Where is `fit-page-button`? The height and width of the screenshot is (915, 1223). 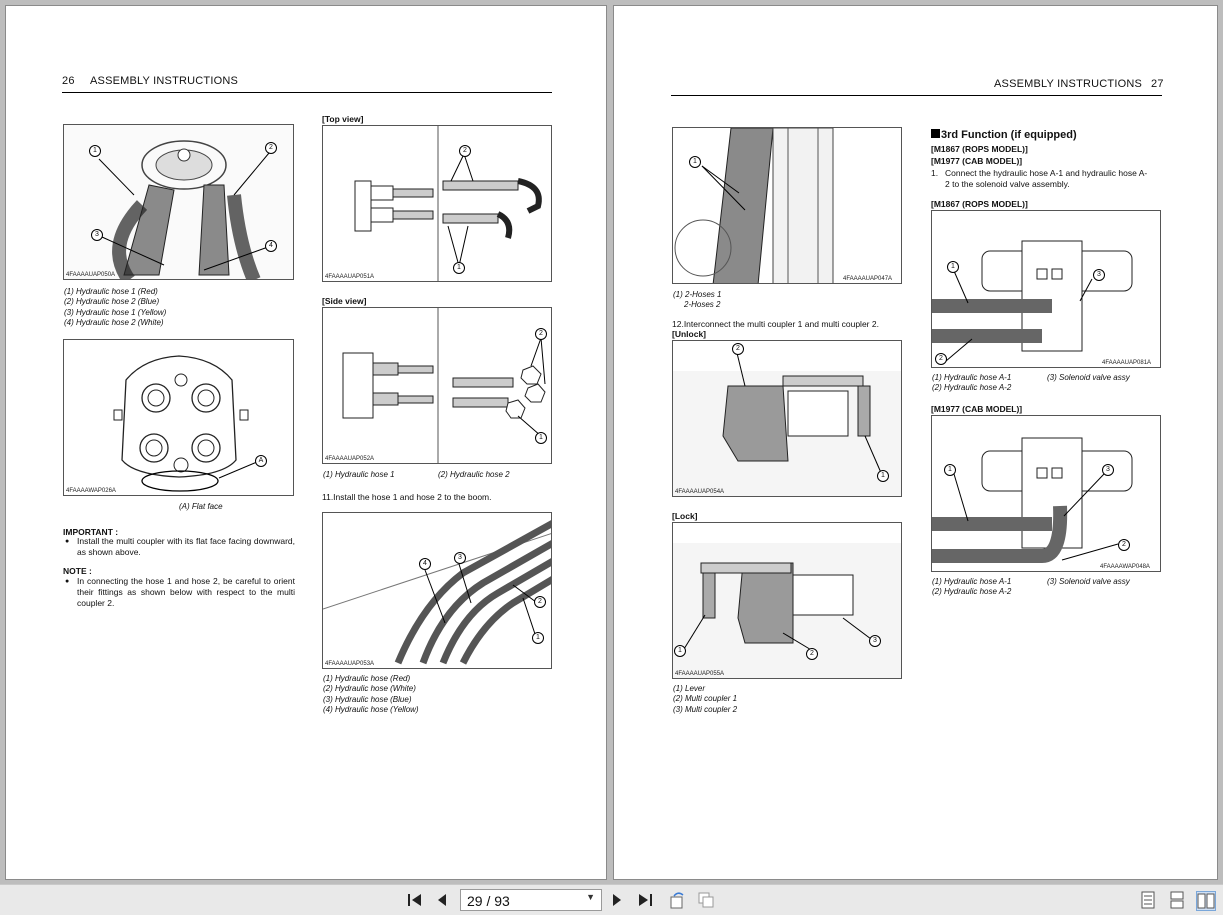 fit-page-button is located at coordinates (706, 900).